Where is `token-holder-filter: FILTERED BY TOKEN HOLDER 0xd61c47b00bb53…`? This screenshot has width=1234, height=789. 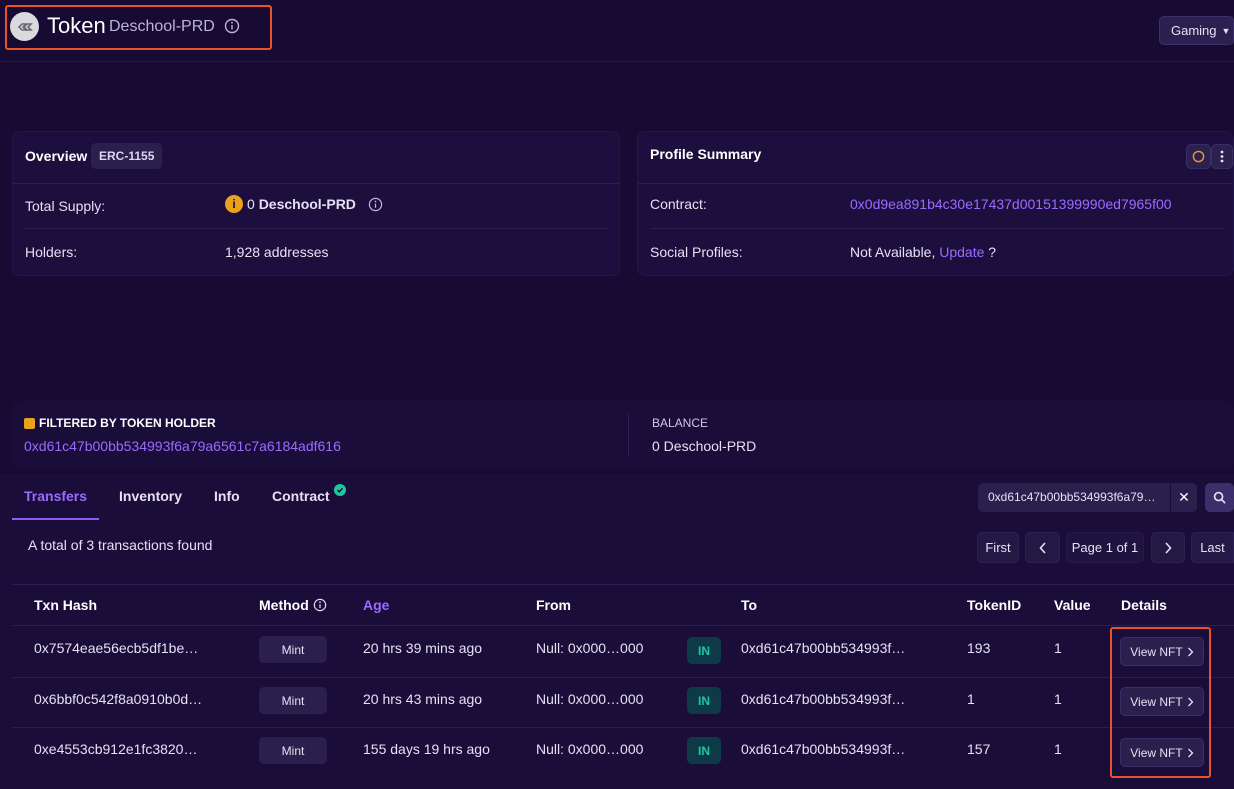
token-holder-filter: FILTERED BY TOKEN HOLDER 0xd61c47b00bb53… is located at coordinates (623, 435).